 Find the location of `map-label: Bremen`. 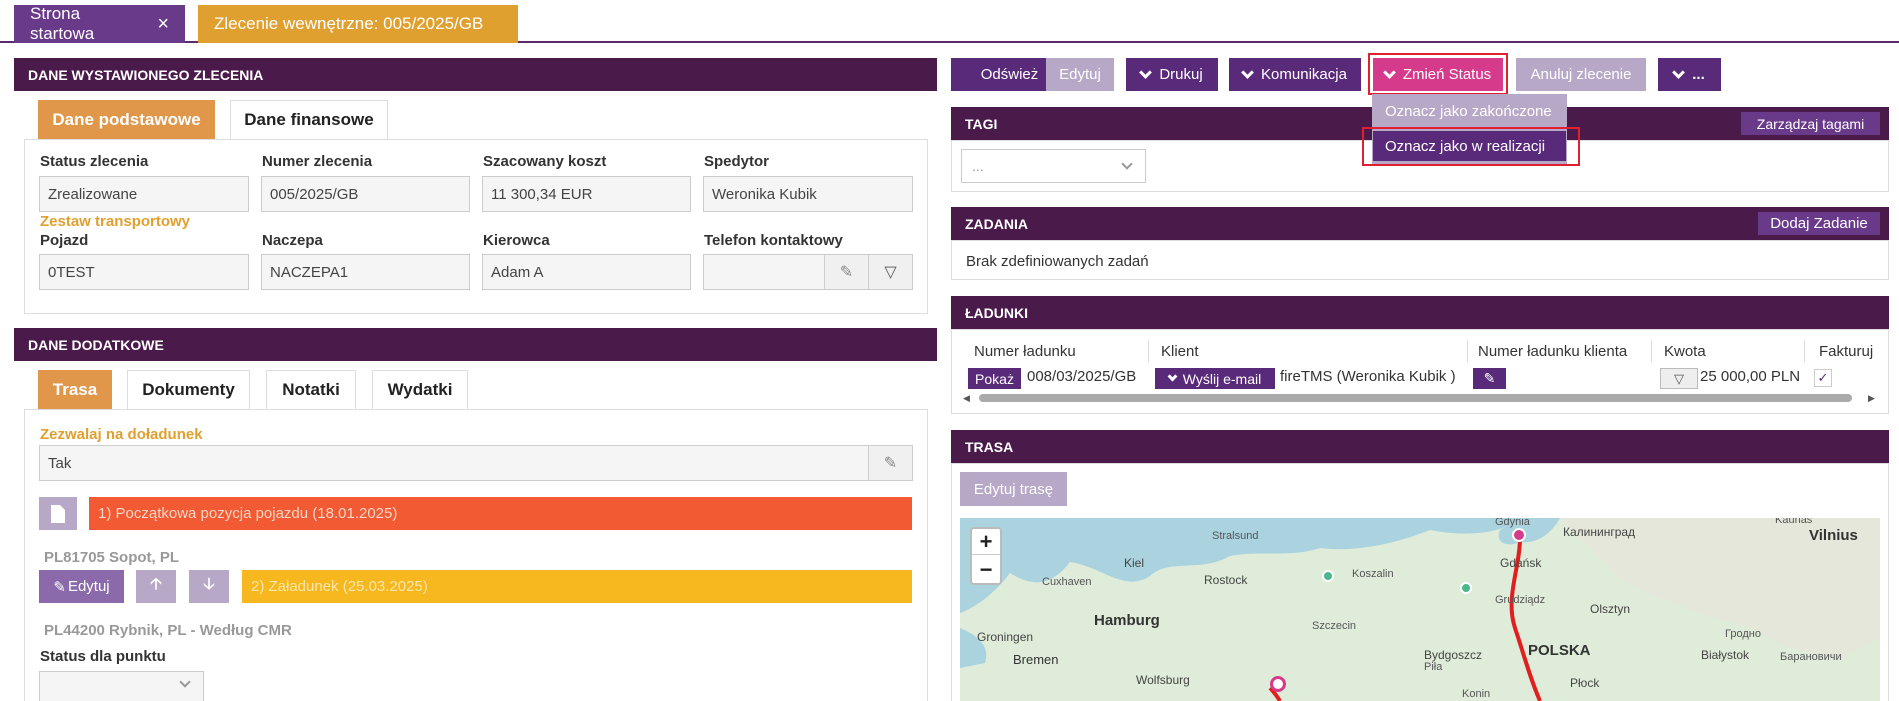

map-label: Bremen is located at coordinates (1036, 659).